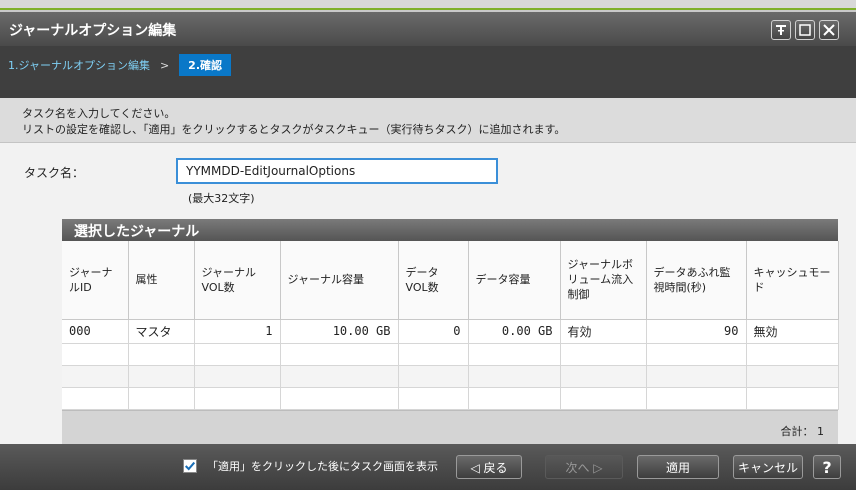 This screenshot has width=856, height=490. Describe the element at coordinates (792, 280) in the screenshot. I see `col-header-cache-mode: キャッシュモード` at that location.